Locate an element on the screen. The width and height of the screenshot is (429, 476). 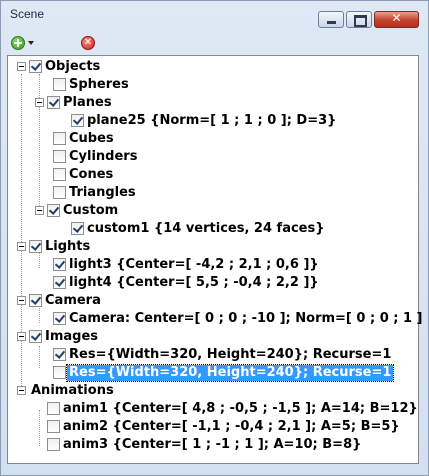
maximize-button is located at coordinates (359, 19).